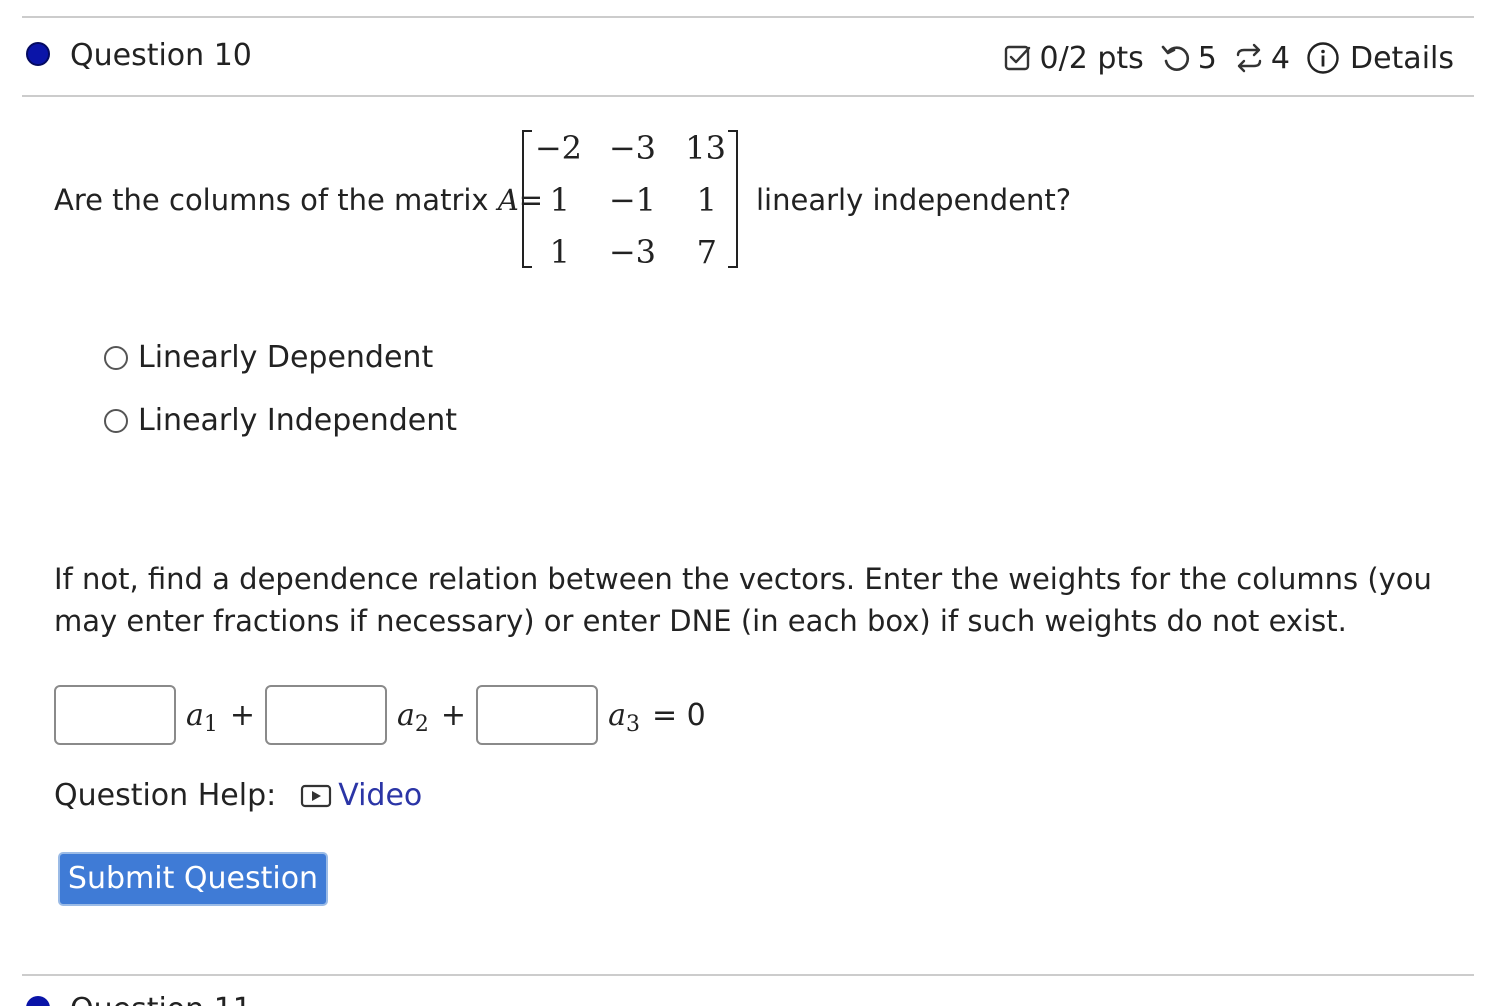  I want to click on weight-term-2: a 2 +, so click(432, 717).